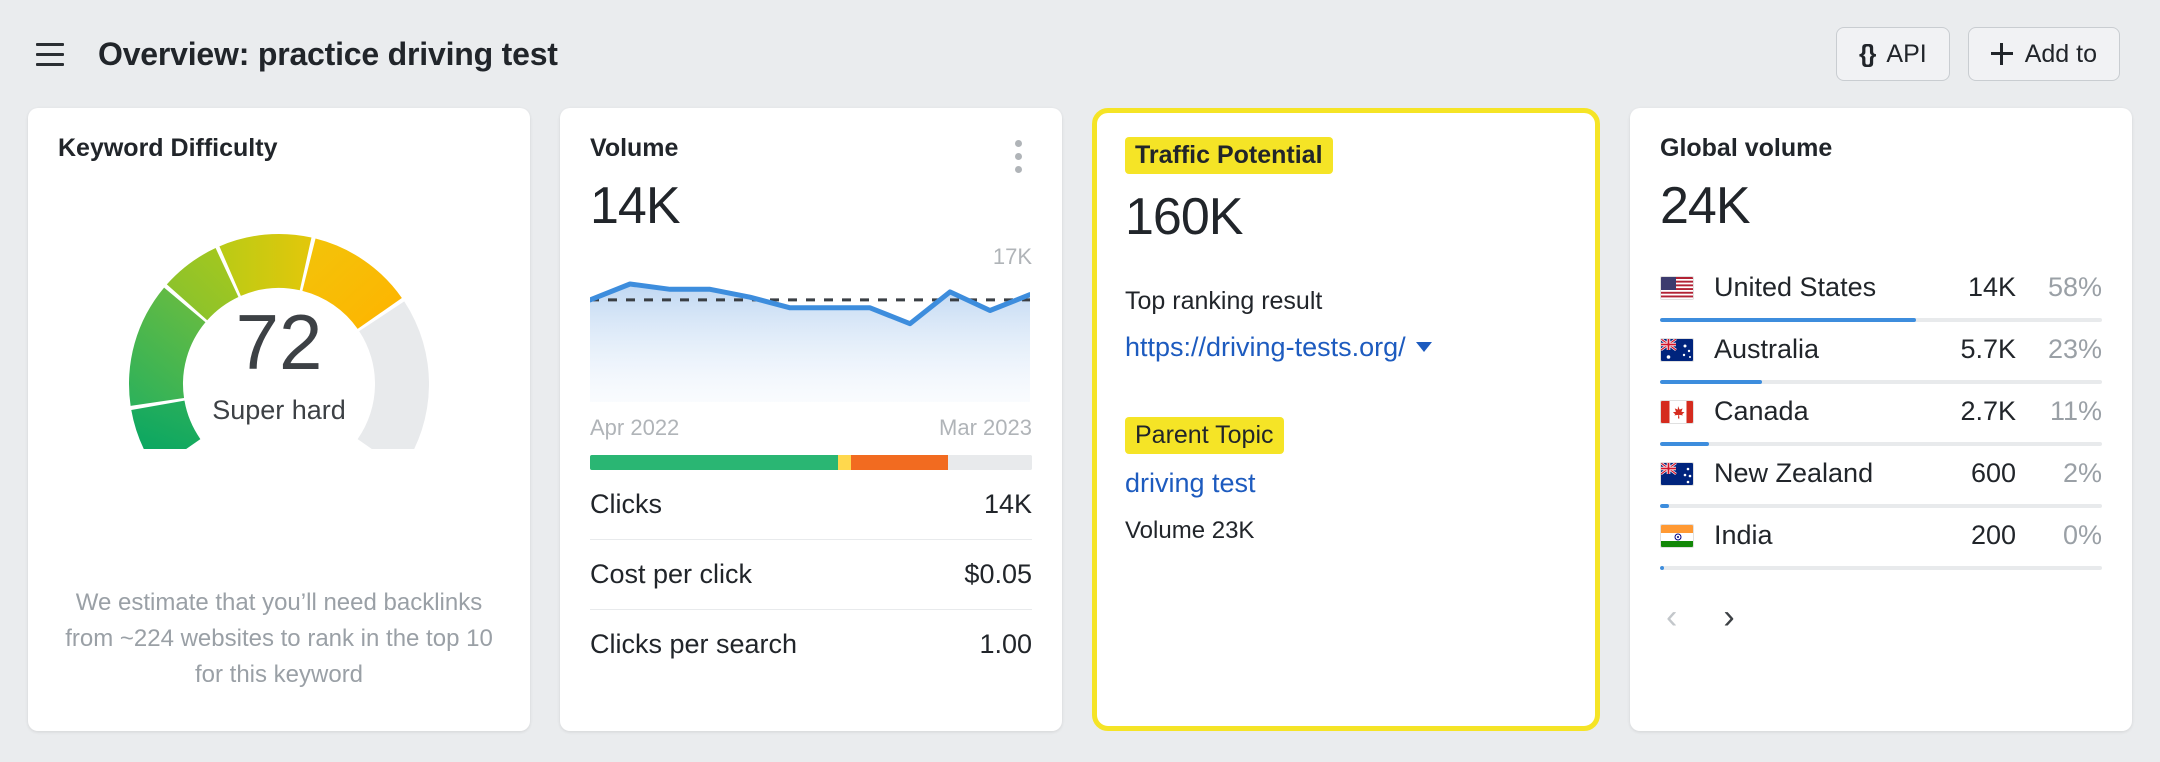  Describe the element at coordinates (1204, 435) in the screenshot. I see `parent-topic-tag: Parent Topic` at that location.